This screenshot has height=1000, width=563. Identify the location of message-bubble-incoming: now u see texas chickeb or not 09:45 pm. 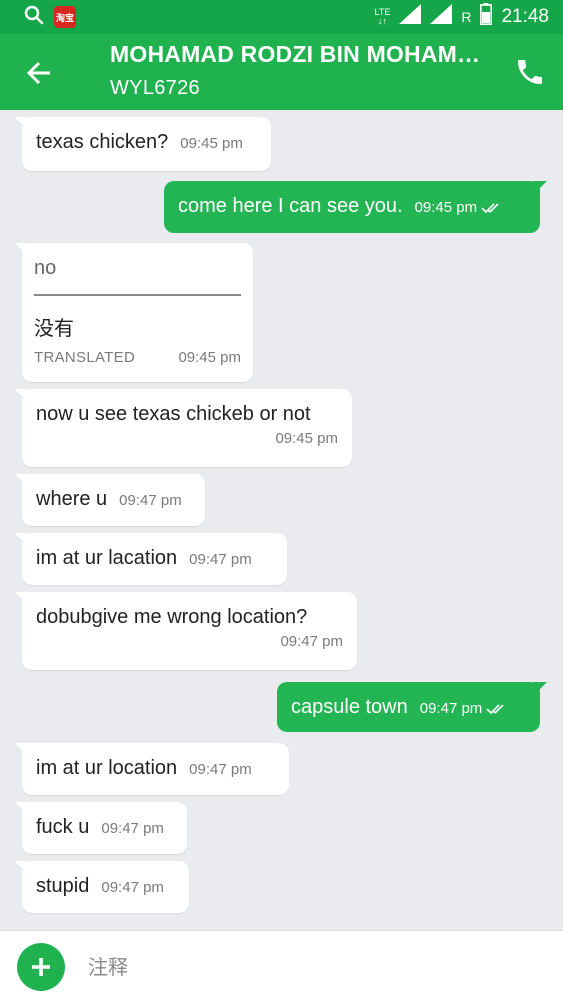
(183, 428).